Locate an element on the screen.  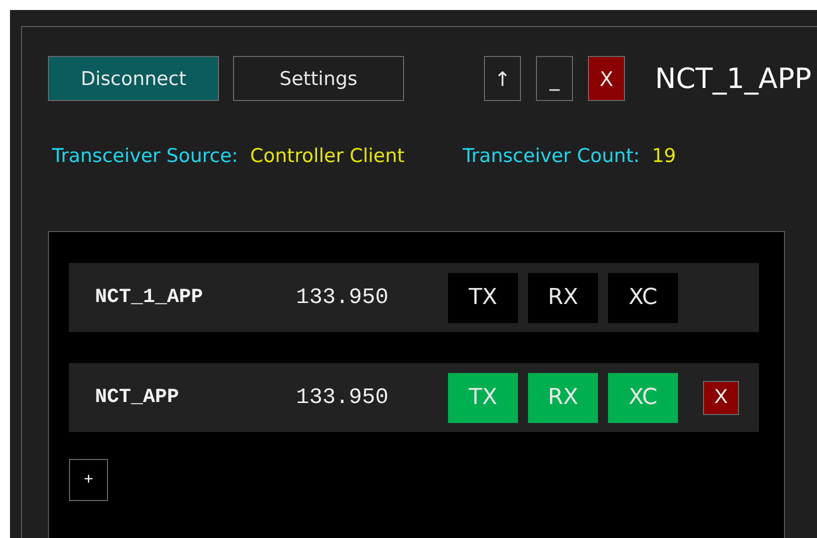
toggle-button: TX is located at coordinates (483, 297).